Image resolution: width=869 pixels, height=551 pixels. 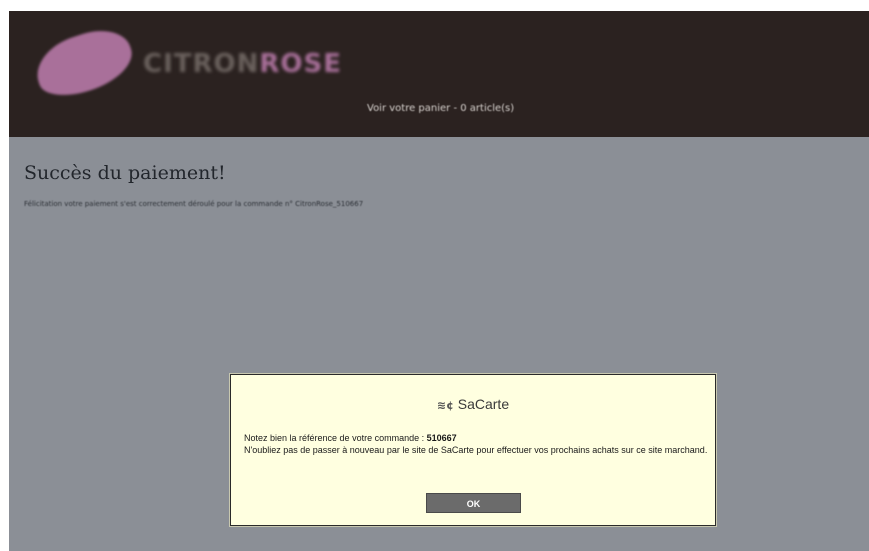 I want to click on sacarte-brand: ≋¢ SaCarte, so click(x=473, y=404).